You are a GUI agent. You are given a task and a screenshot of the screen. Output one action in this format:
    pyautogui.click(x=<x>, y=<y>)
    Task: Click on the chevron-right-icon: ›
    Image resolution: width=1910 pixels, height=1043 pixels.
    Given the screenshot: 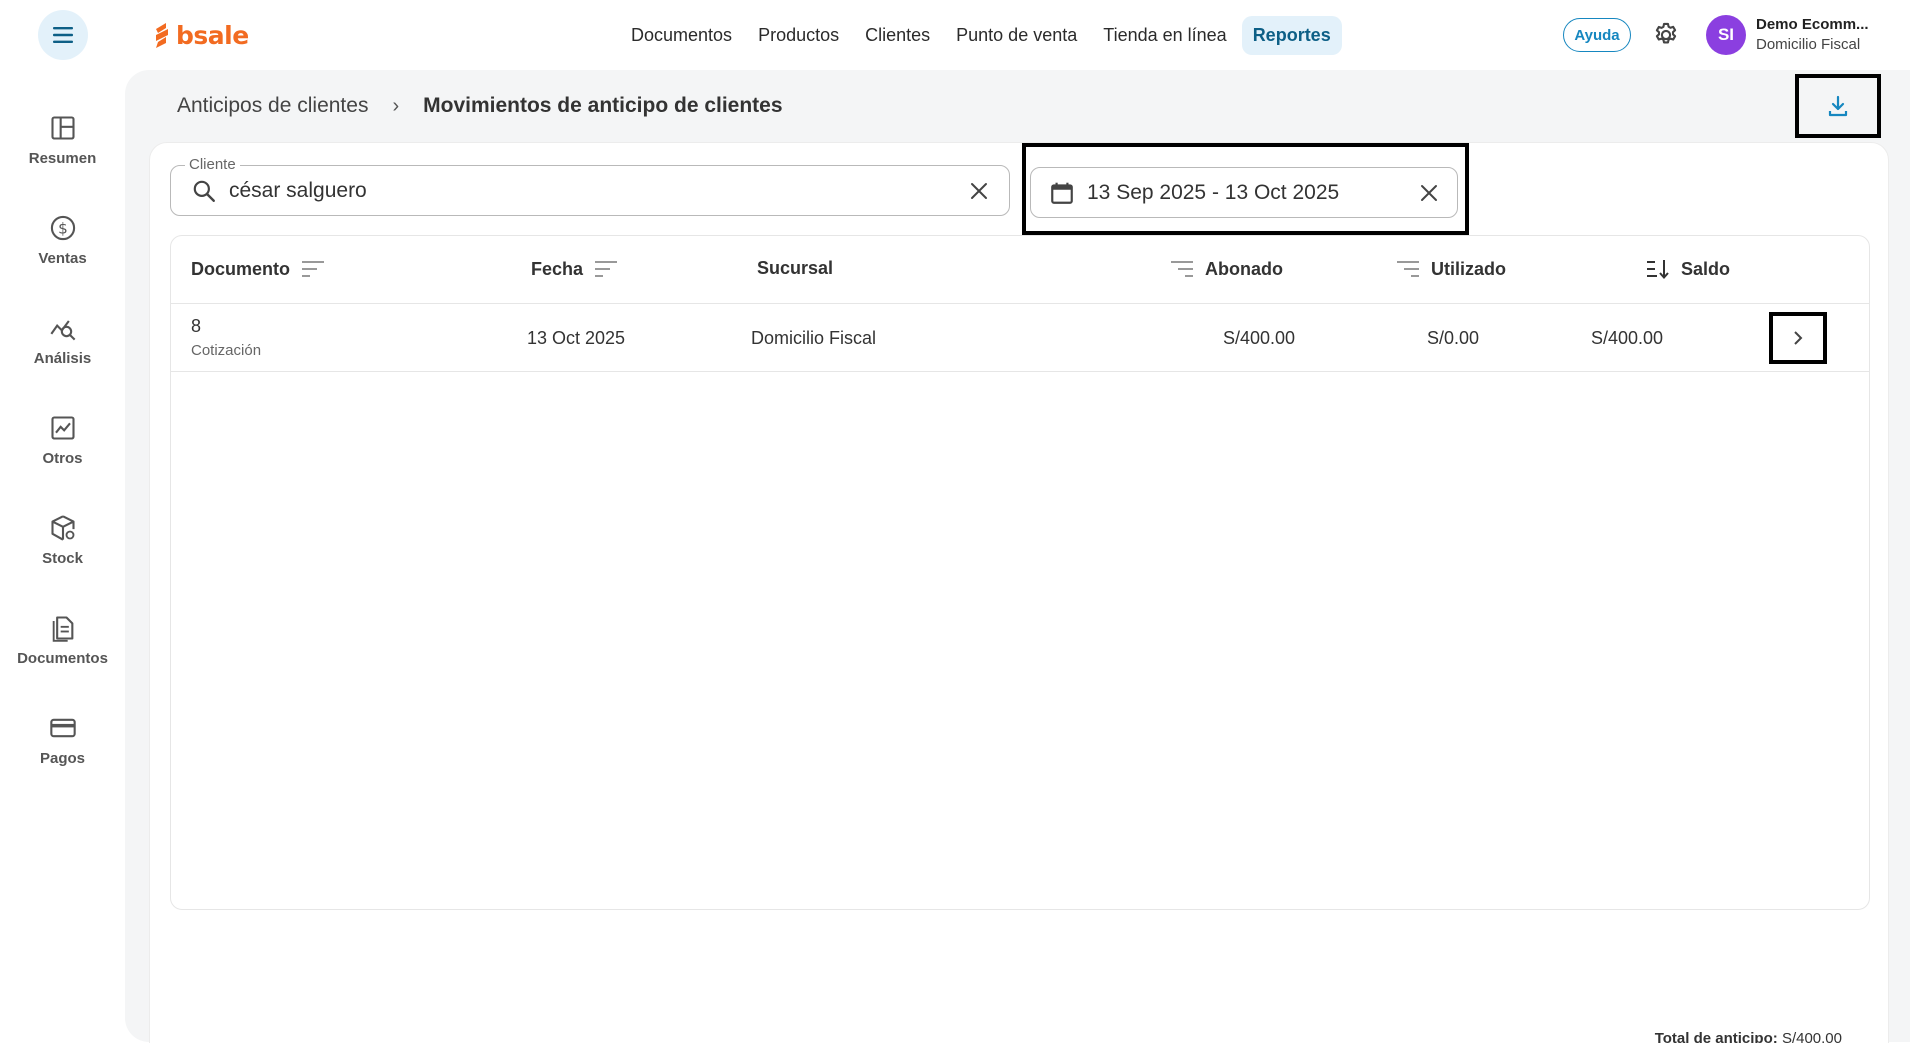 What is the action you would take?
    pyautogui.click(x=396, y=105)
    